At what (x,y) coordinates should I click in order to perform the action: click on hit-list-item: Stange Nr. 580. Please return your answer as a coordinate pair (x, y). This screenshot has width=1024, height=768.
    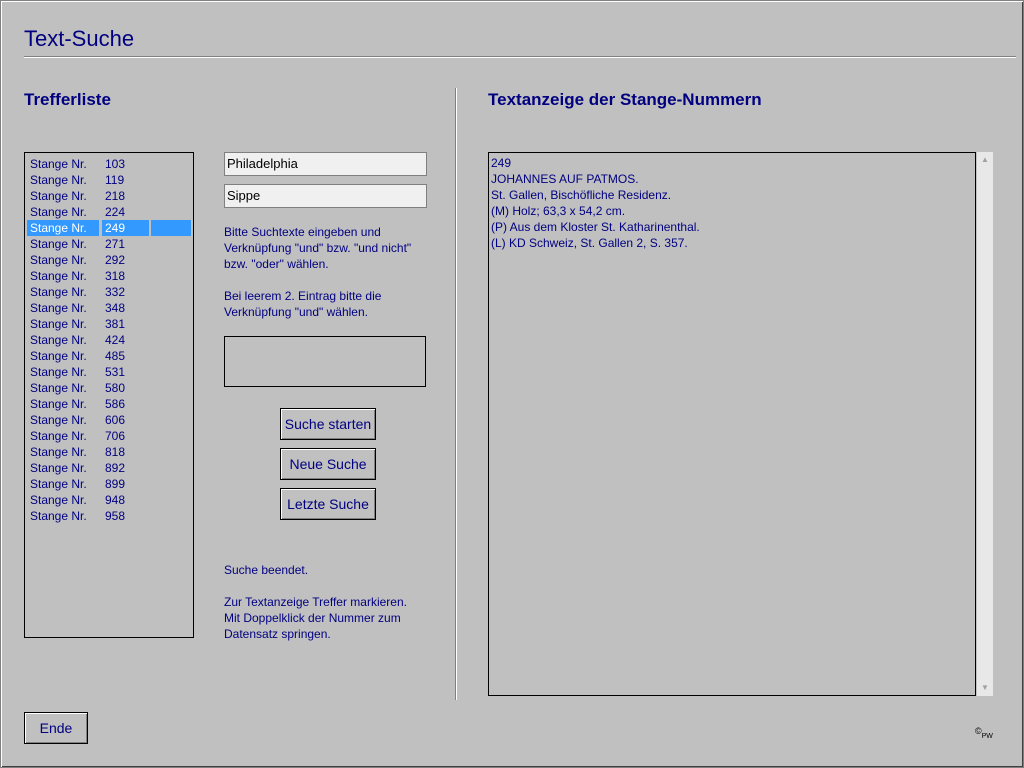
    Looking at the image, I should click on (109, 388).